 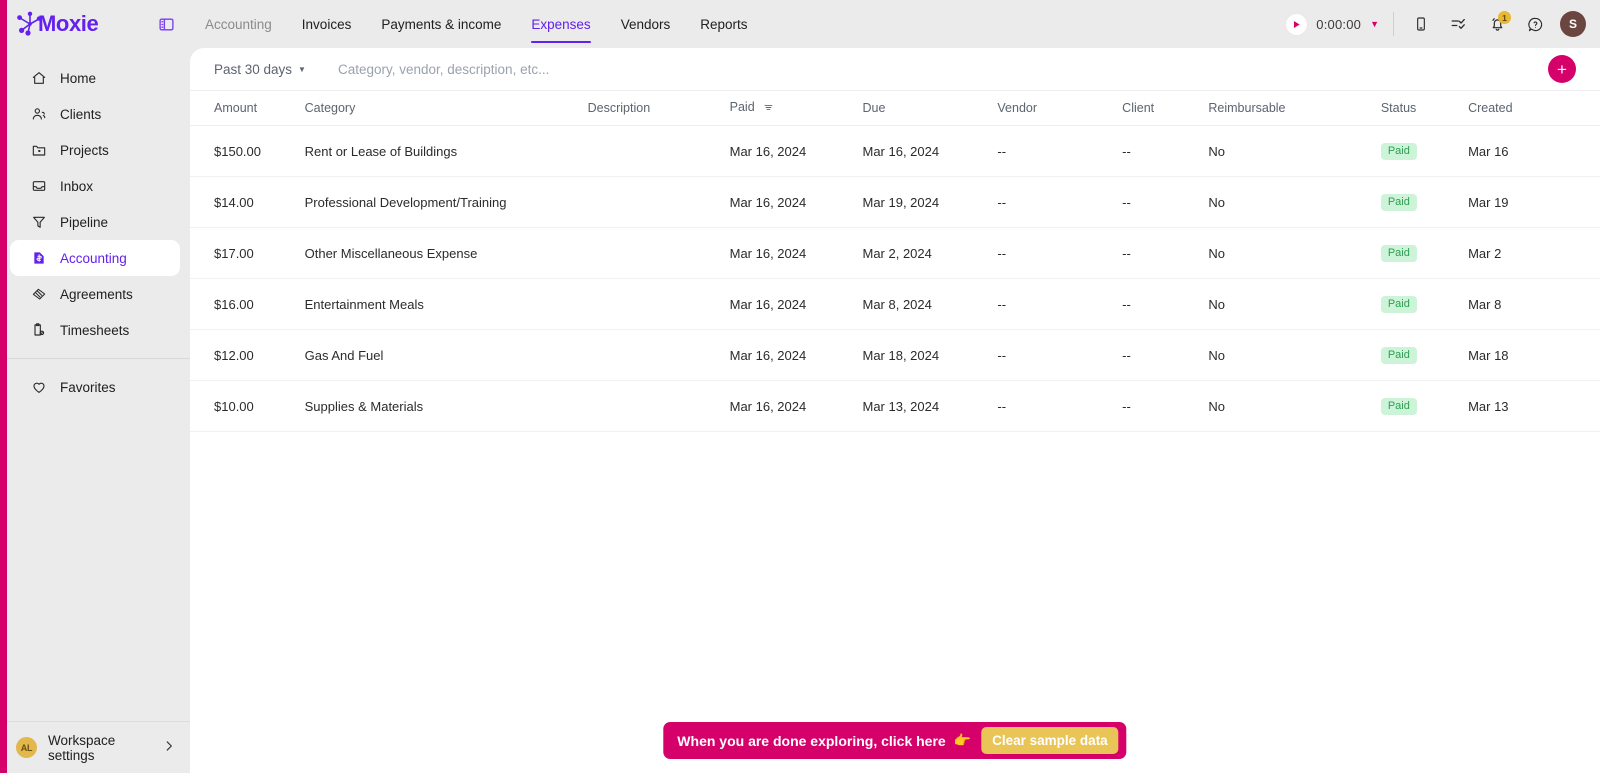 What do you see at coordinates (95, 258) in the screenshot?
I see `sidebar-item-accounting: Accounting` at bounding box center [95, 258].